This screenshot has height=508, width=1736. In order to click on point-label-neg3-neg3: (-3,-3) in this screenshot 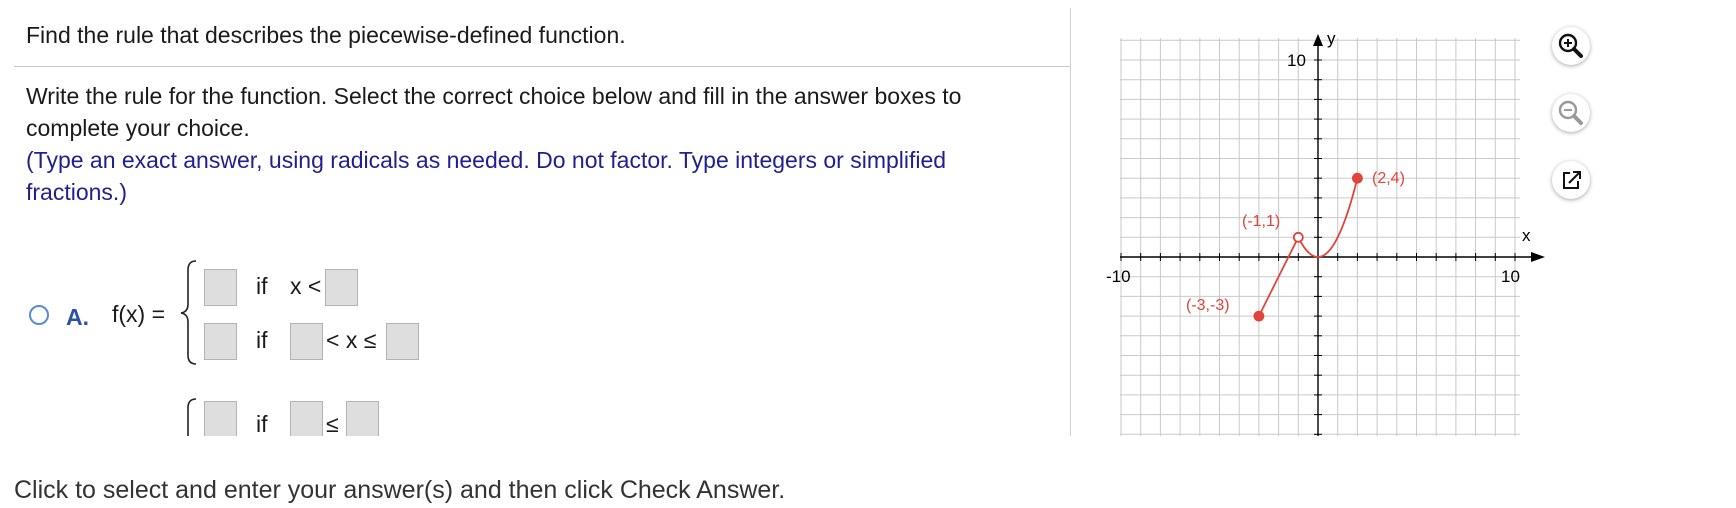, I will do `click(1208, 305)`.